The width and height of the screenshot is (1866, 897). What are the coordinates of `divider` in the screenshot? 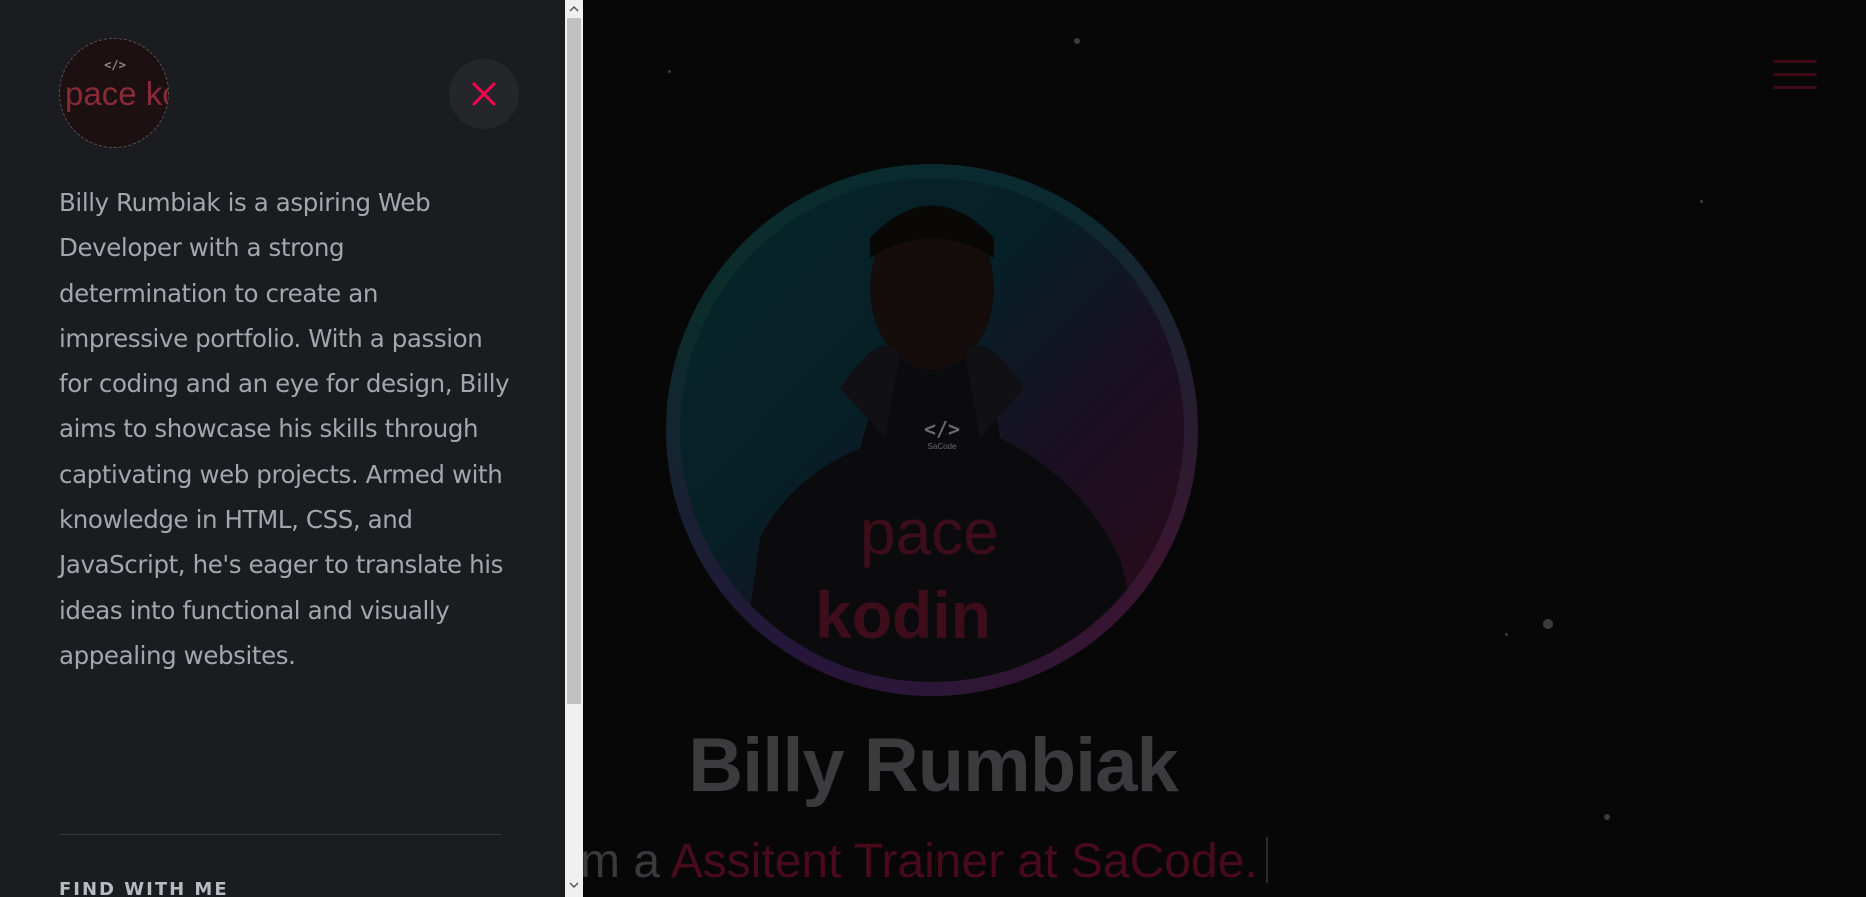 It's located at (280, 834).